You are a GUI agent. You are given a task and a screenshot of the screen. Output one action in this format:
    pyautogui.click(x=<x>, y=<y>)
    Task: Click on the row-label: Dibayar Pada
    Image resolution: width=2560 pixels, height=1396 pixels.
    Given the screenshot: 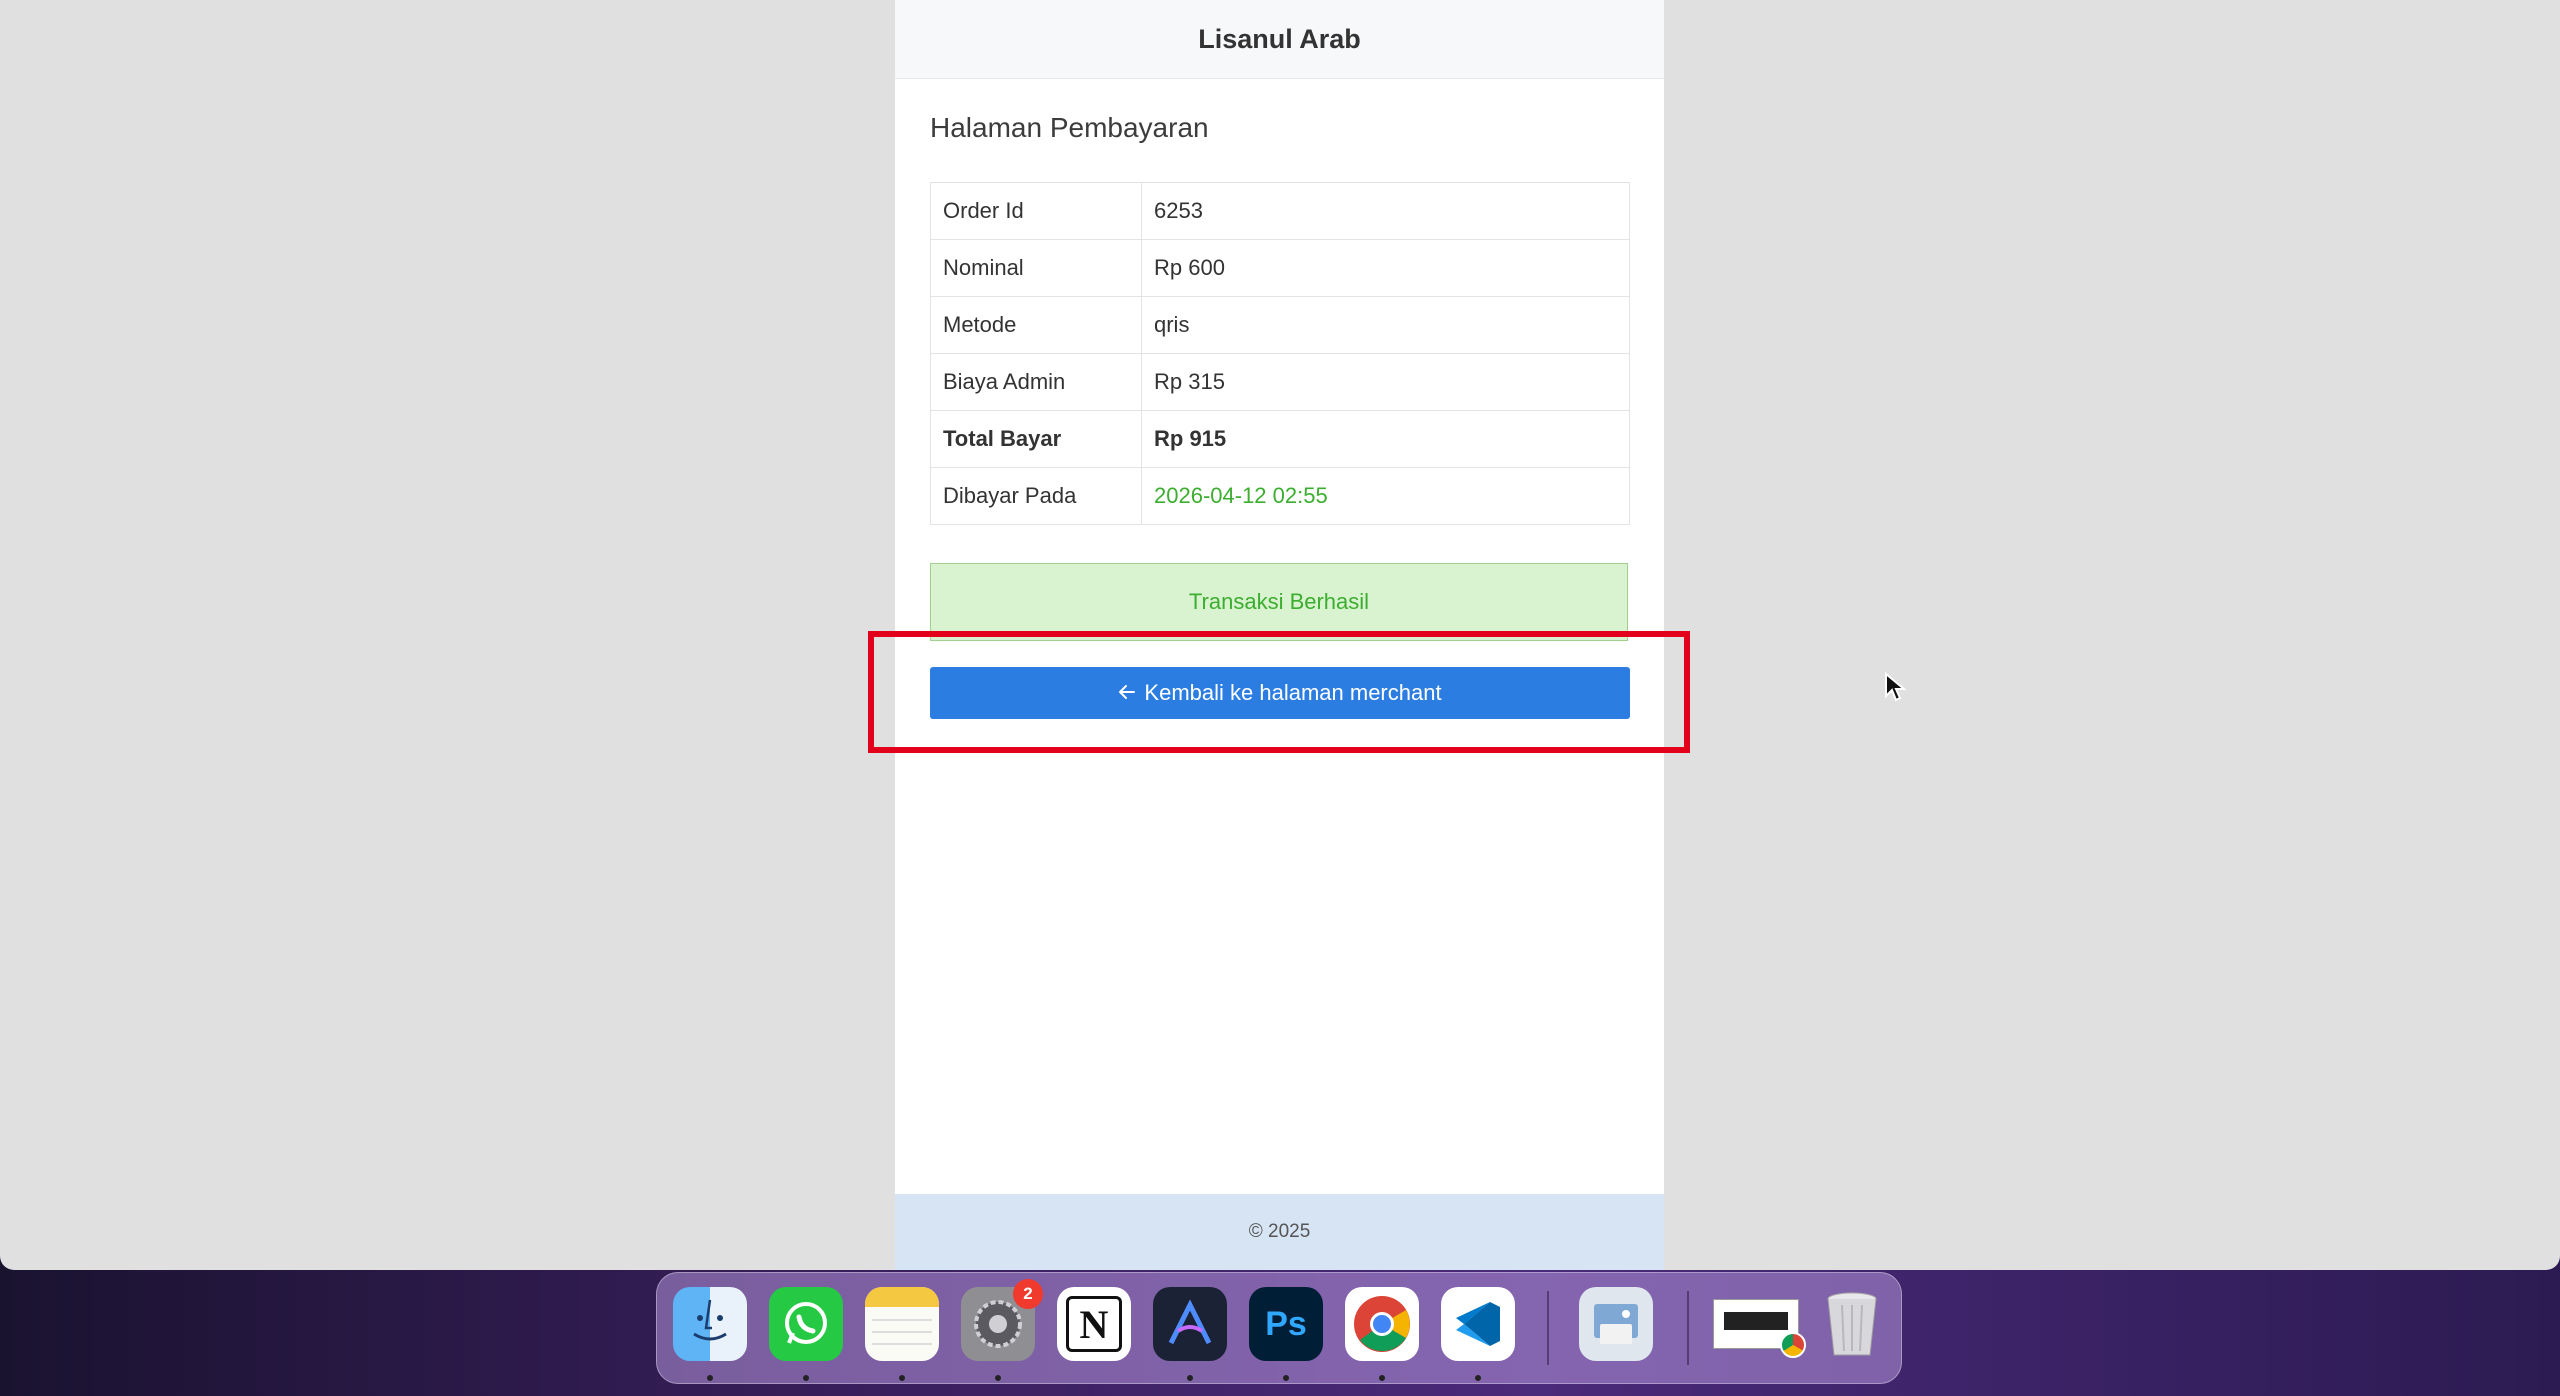 What is the action you would take?
    pyautogui.click(x=1036, y=496)
    